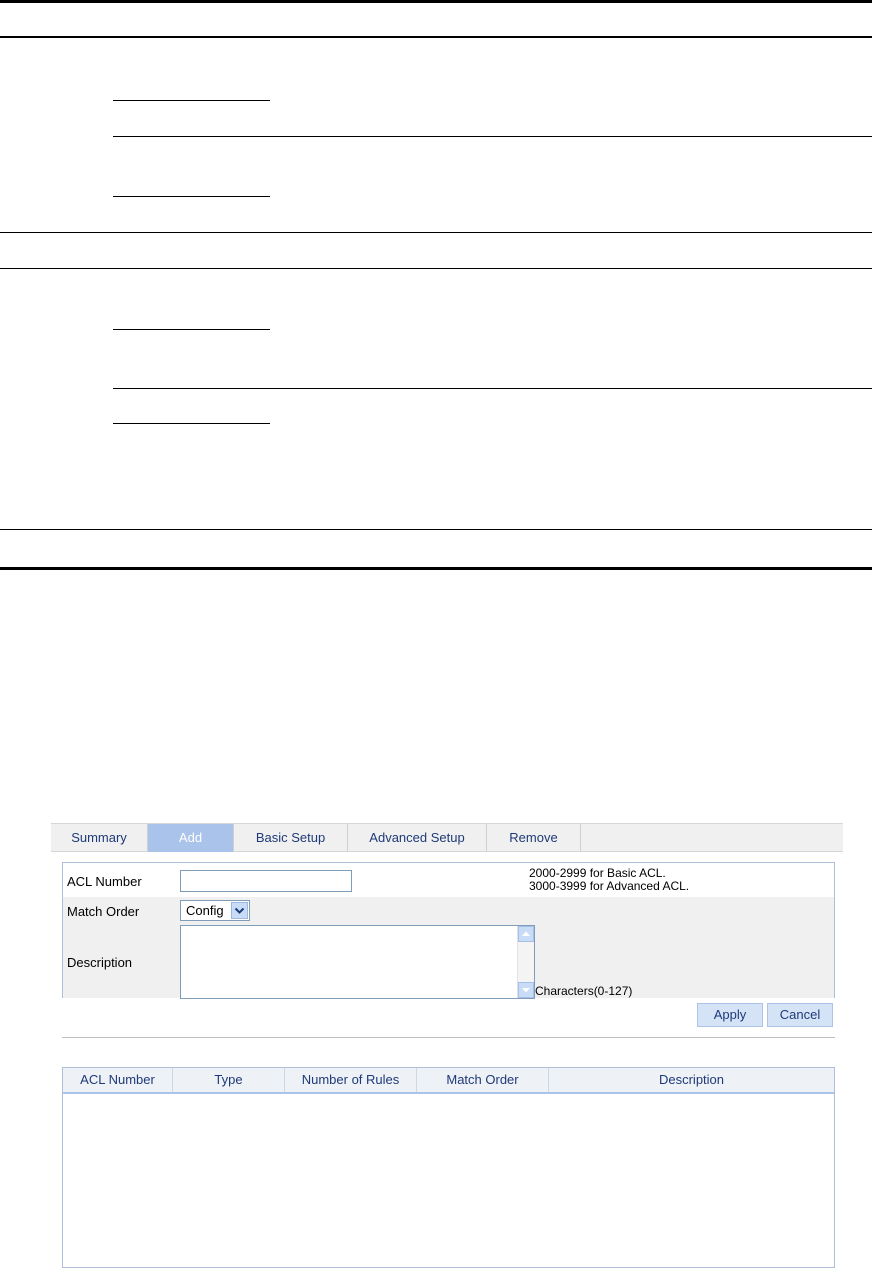 The width and height of the screenshot is (872, 1271). I want to click on table-top-rule, so click(436, 1).